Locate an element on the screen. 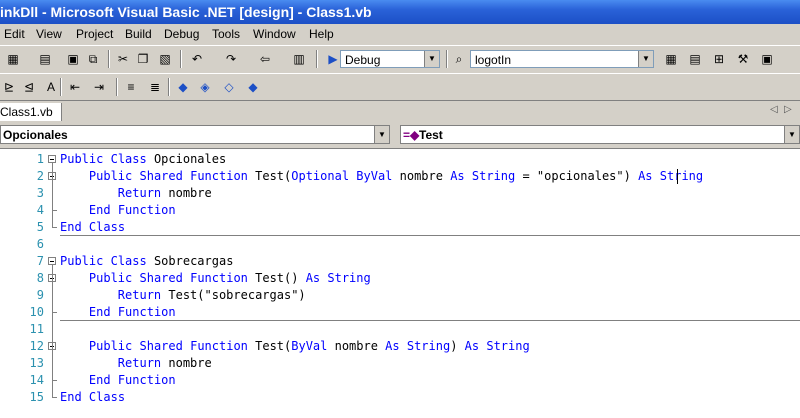 Image resolution: width=800 pixels, height=418 pixels. new-project-icon: ▦ is located at coordinates (13, 59).